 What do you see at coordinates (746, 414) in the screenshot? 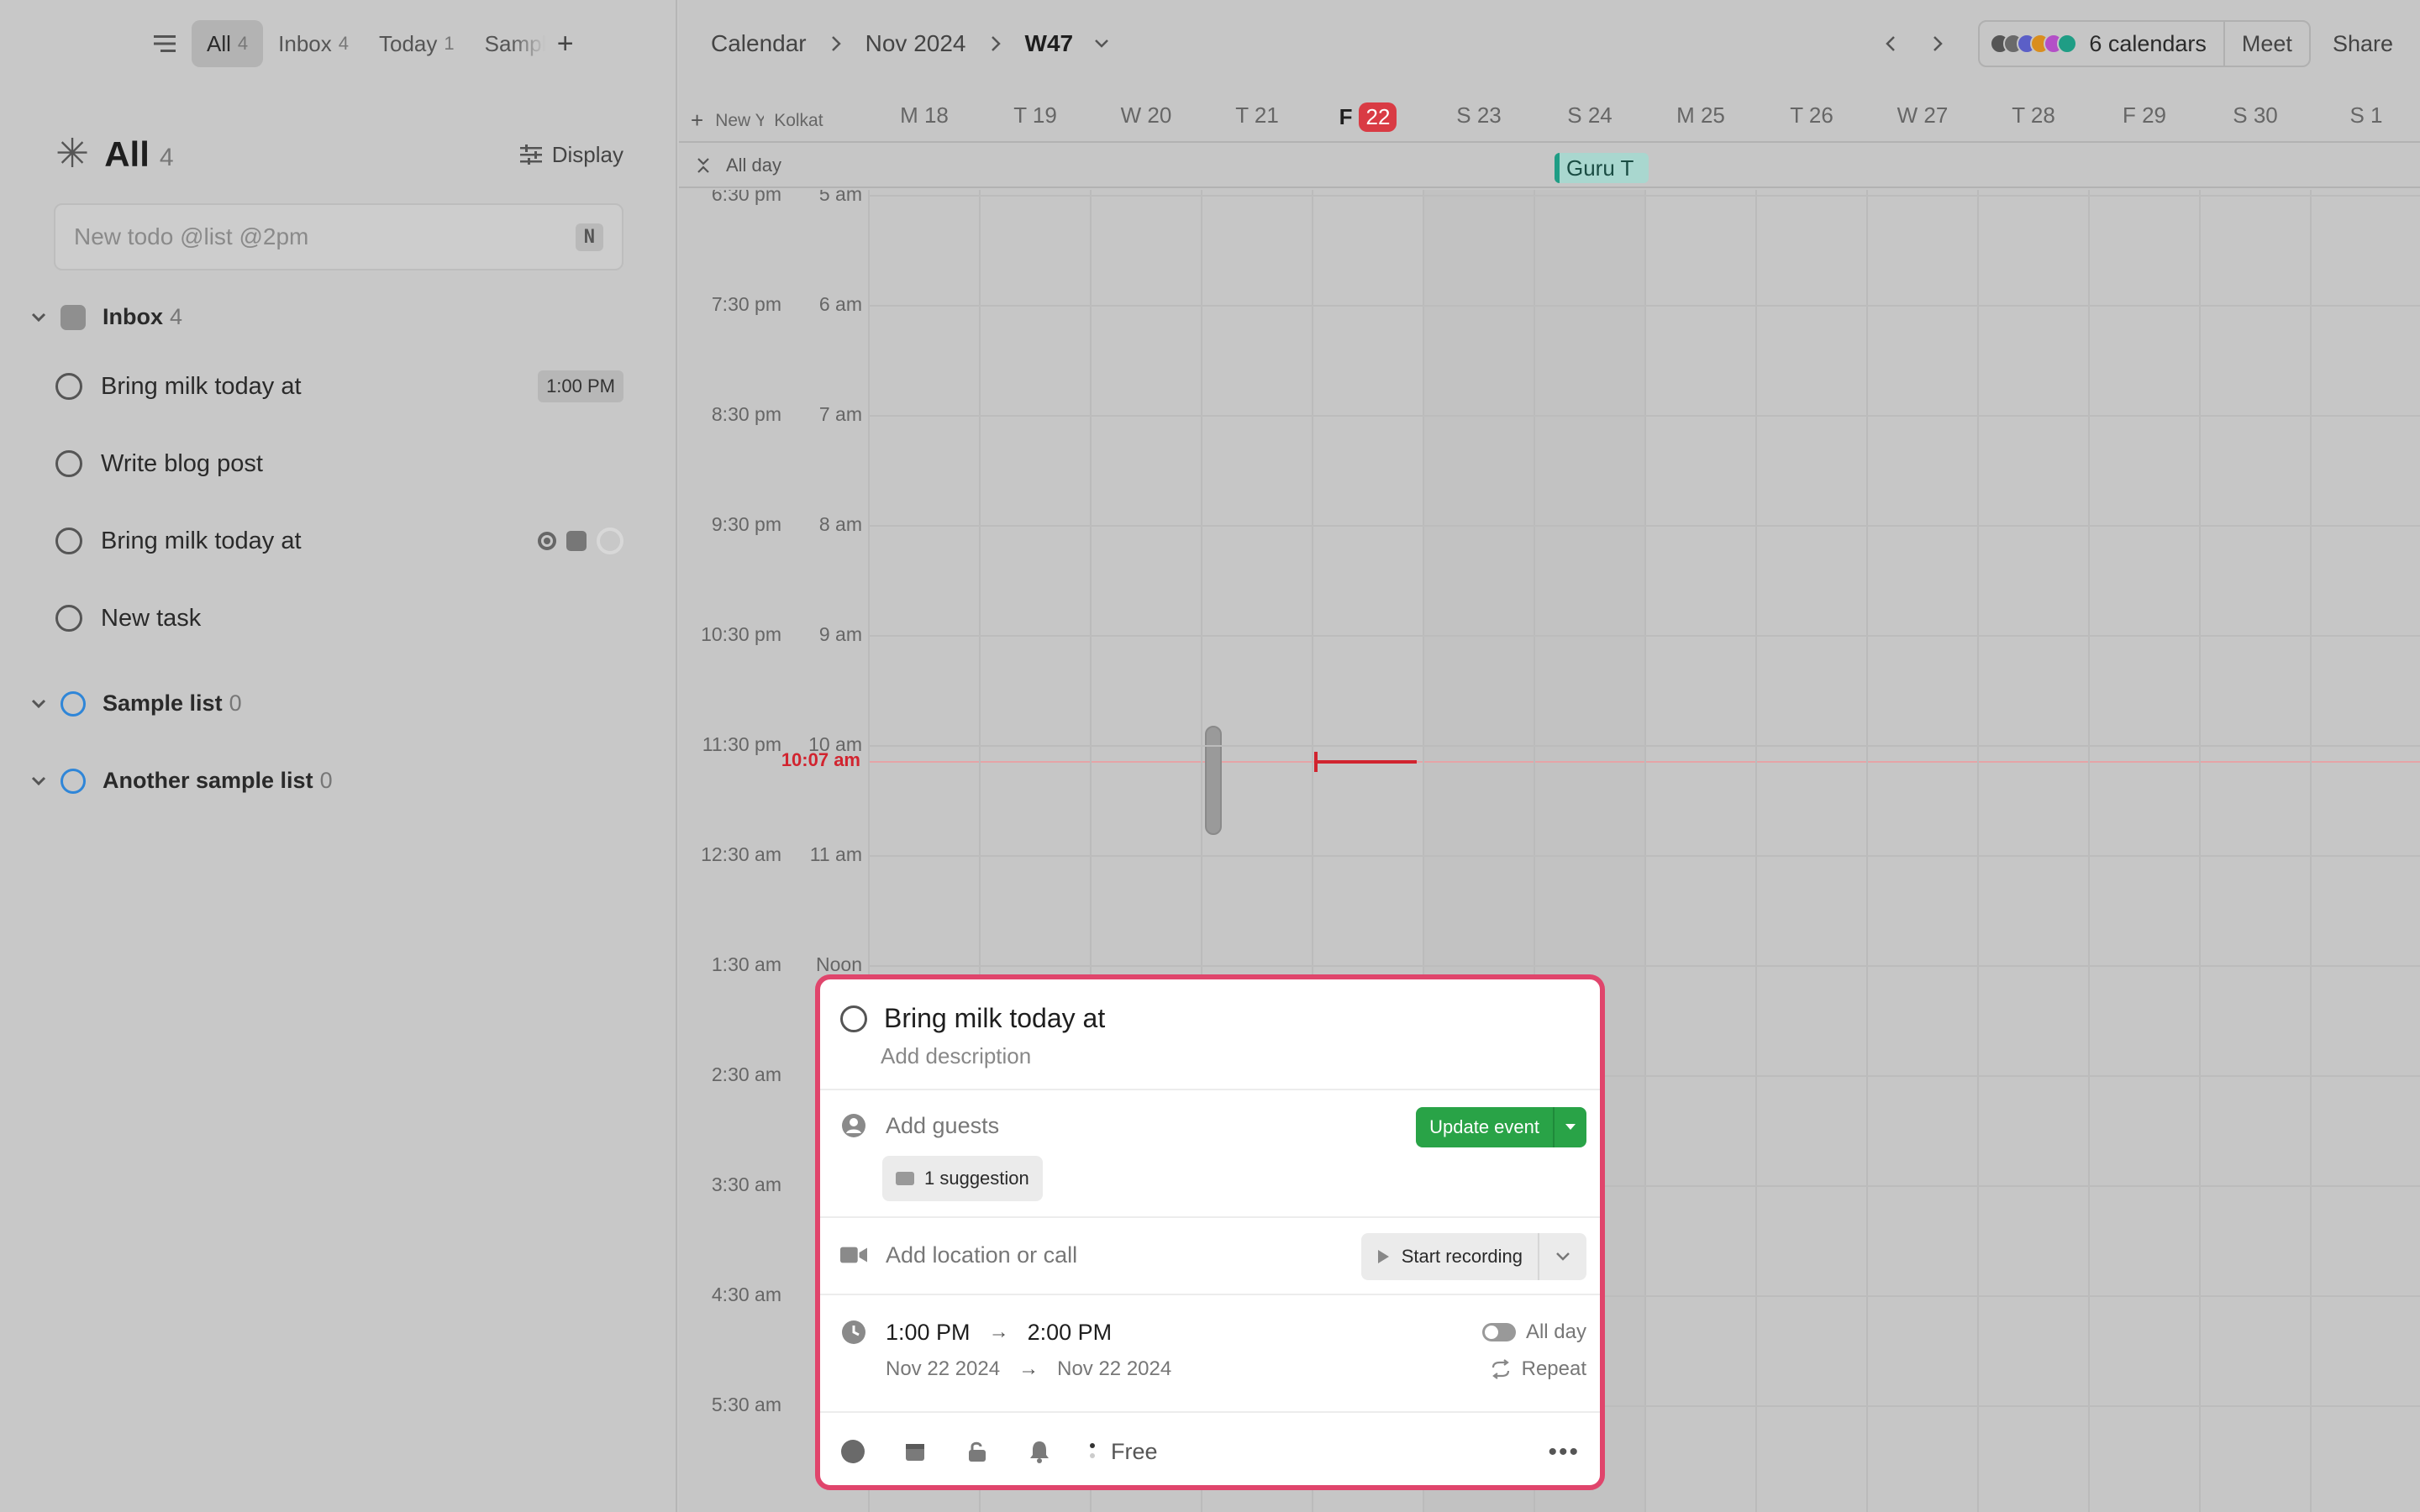
I see `time-label-primary: 8:30 pm` at bounding box center [746, 414].